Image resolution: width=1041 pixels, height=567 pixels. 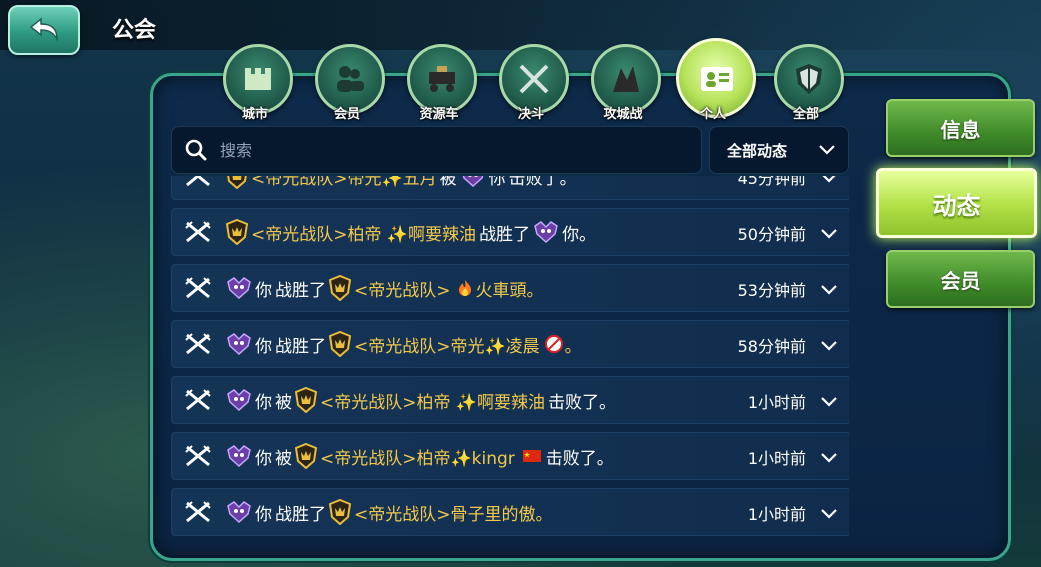 I want to click on side-button-label: 会员, so click(x=960, y=280).